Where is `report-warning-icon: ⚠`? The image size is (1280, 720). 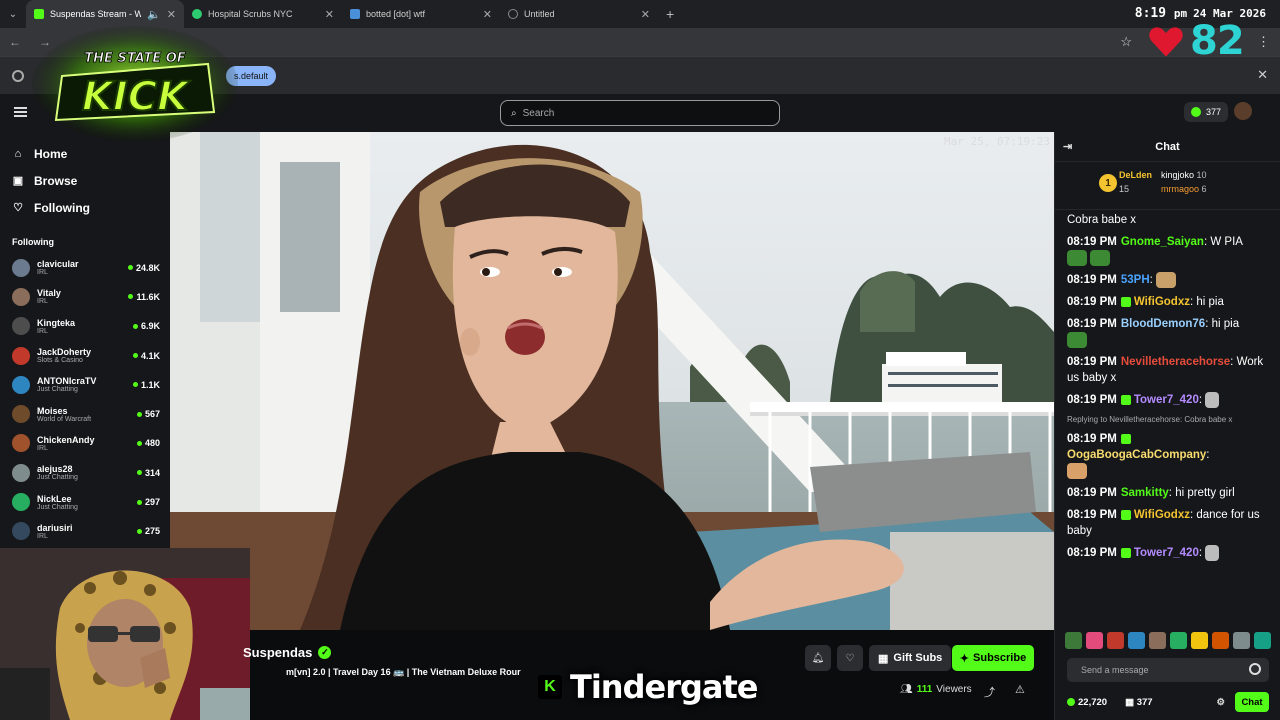
report-warning-icon: ⚠ is located at coordinates (1020, 689).